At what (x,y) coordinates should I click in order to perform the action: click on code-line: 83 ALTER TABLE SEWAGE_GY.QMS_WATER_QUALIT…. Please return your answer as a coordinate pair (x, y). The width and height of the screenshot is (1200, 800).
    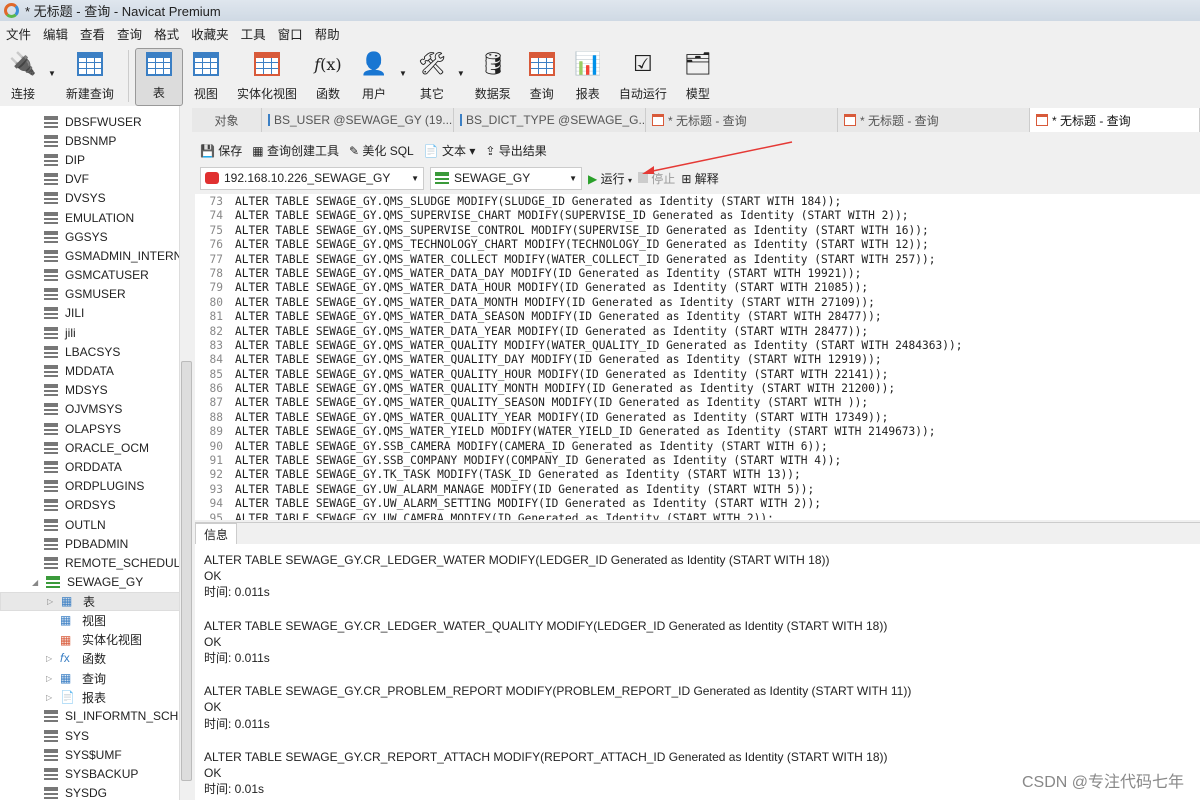
    Looking at the image, I should click on (697, 346).